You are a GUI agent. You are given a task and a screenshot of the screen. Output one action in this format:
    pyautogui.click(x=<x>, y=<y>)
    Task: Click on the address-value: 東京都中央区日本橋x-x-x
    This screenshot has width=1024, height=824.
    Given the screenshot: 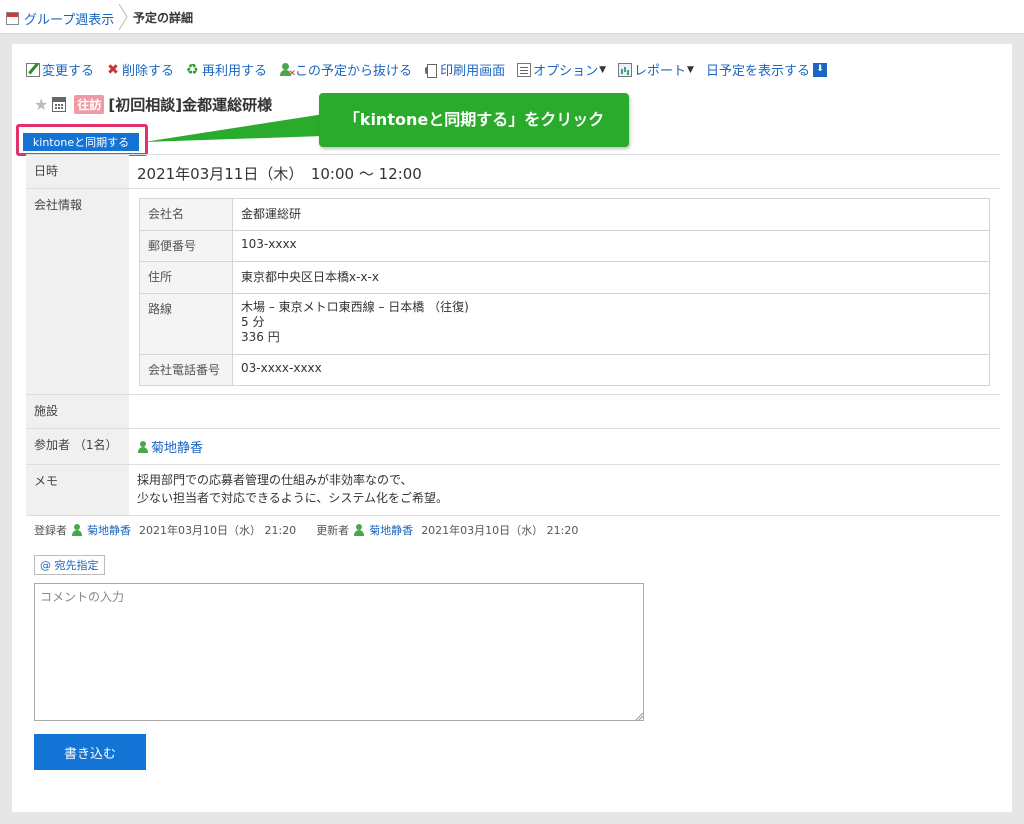 What is the action you would take?
    pyautogui.click(x=611, y=277)
    